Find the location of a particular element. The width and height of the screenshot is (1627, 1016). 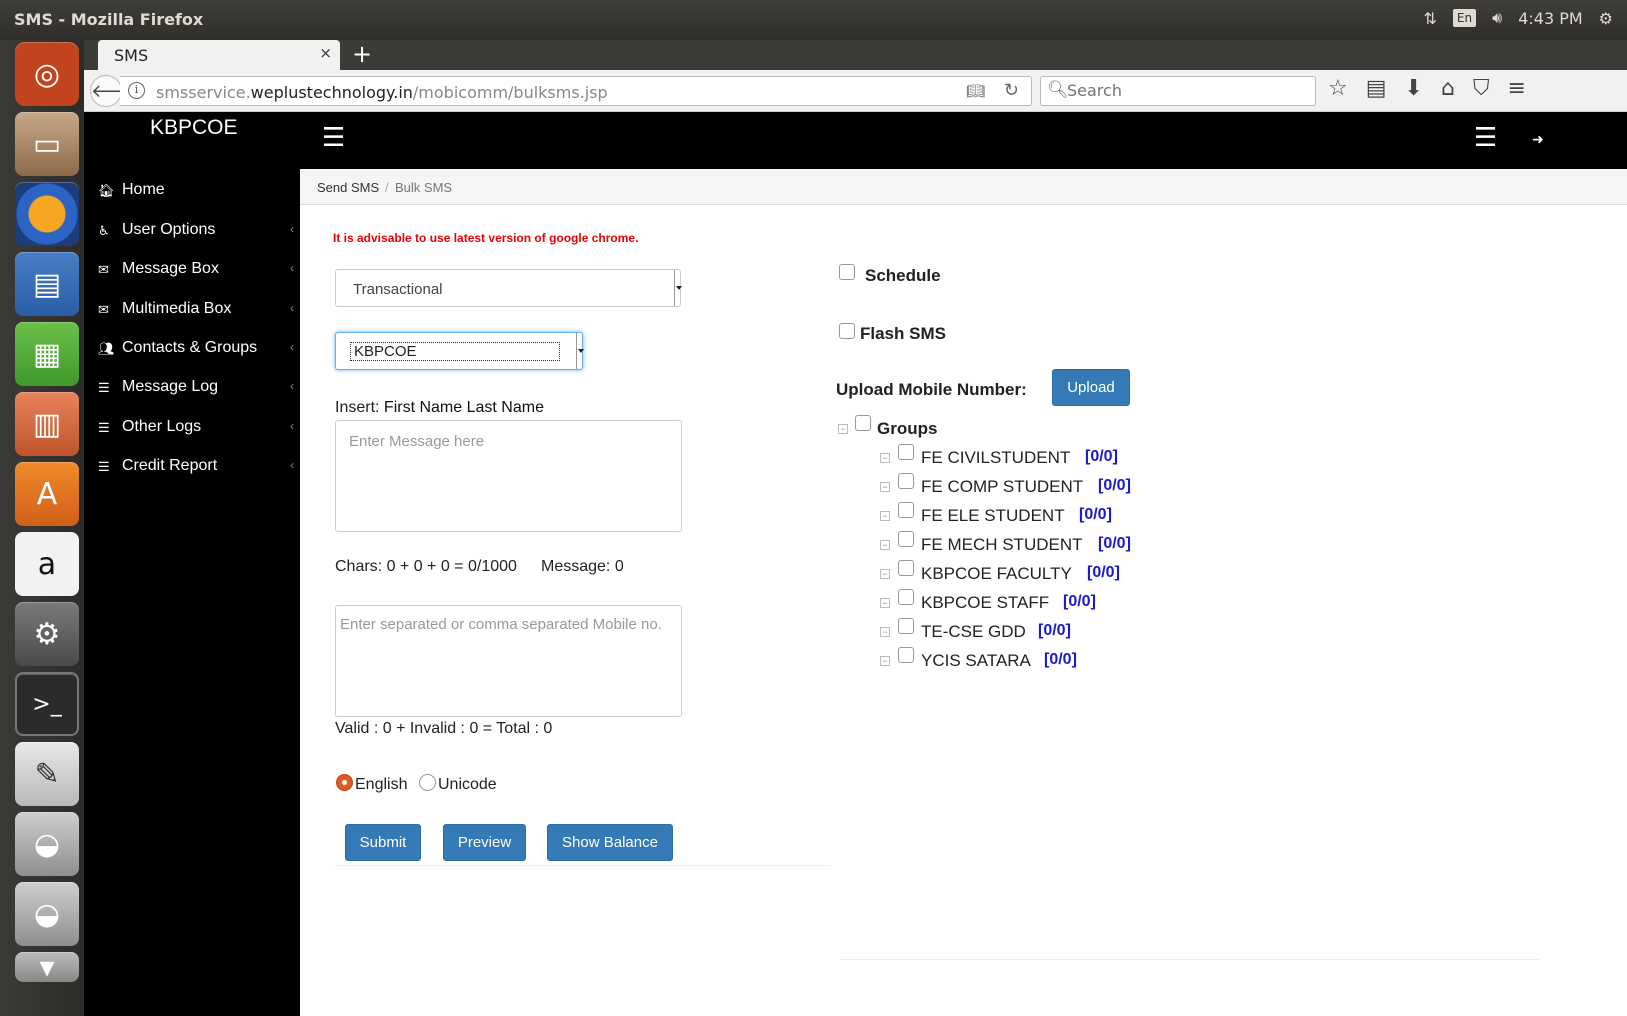

back-button: 🡐︎ is located at coordinates (114, 91).